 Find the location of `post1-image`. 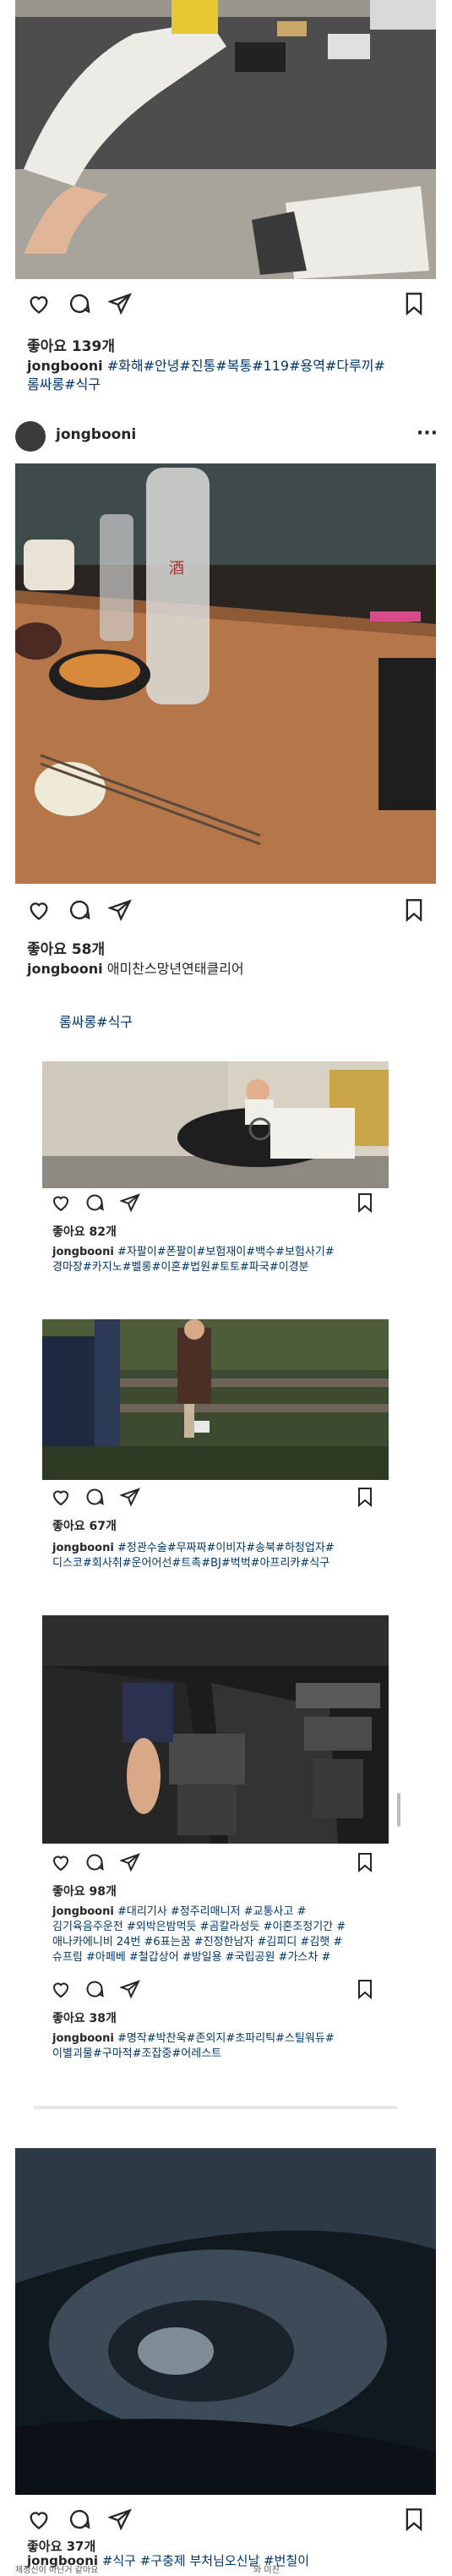

post1-image is located at coordinates (225, 139).